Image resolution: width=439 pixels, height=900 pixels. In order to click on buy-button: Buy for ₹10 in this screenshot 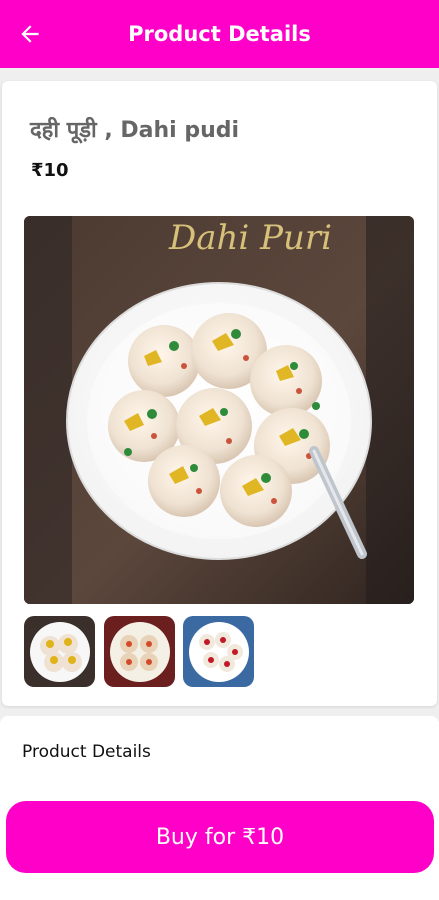, I will do `click(220, 837)`.